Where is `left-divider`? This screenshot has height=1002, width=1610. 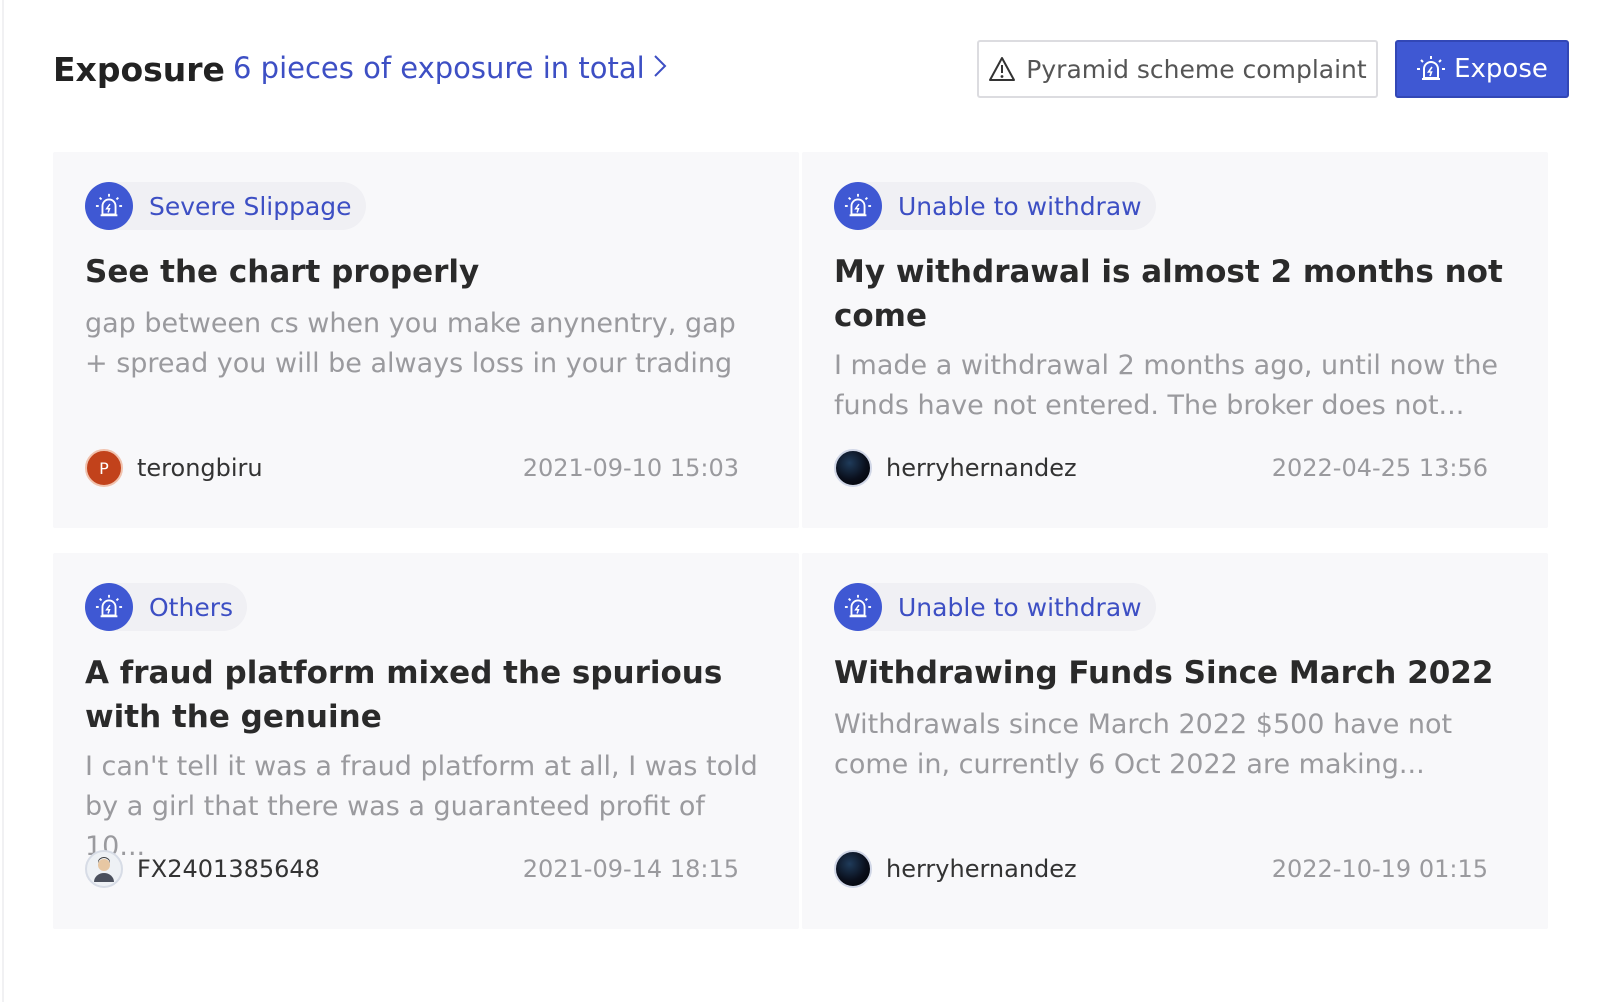
left-divider is located at coordinates (3, 501).